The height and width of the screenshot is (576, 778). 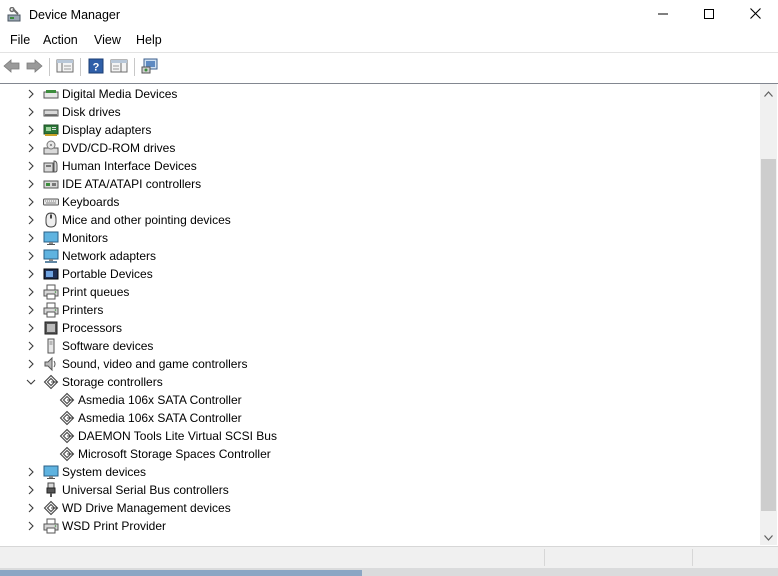 I want to click on show-hide-console-tree-icon, so click(x=65, y=67).